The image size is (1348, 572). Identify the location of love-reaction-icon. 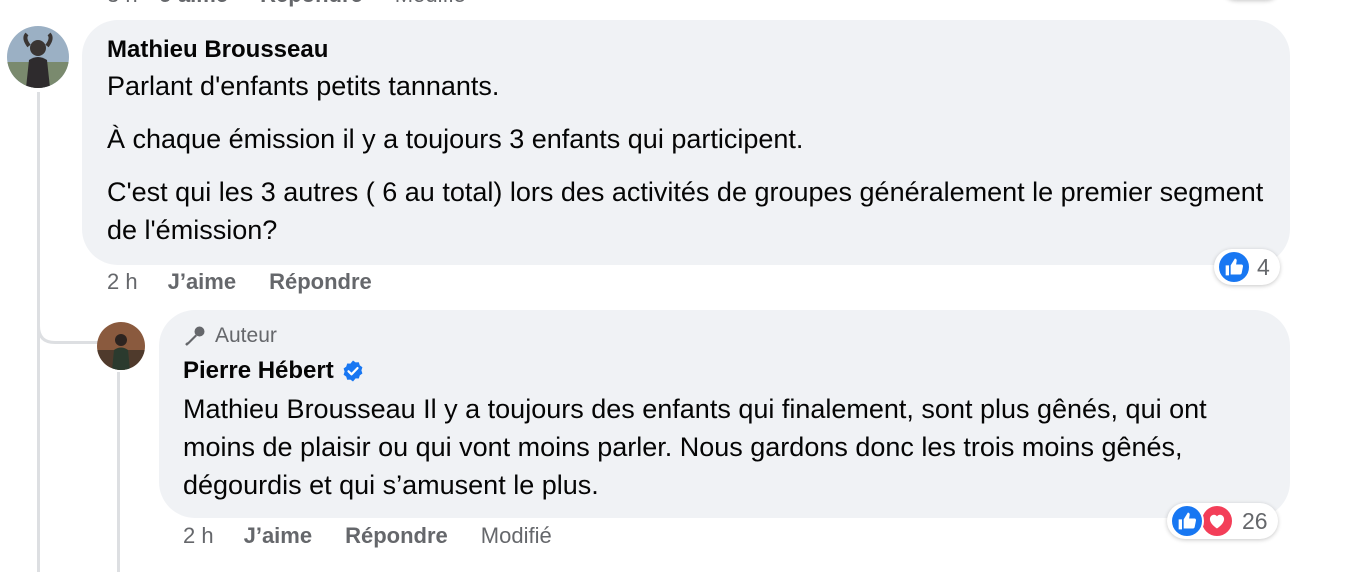
(1217, 521).